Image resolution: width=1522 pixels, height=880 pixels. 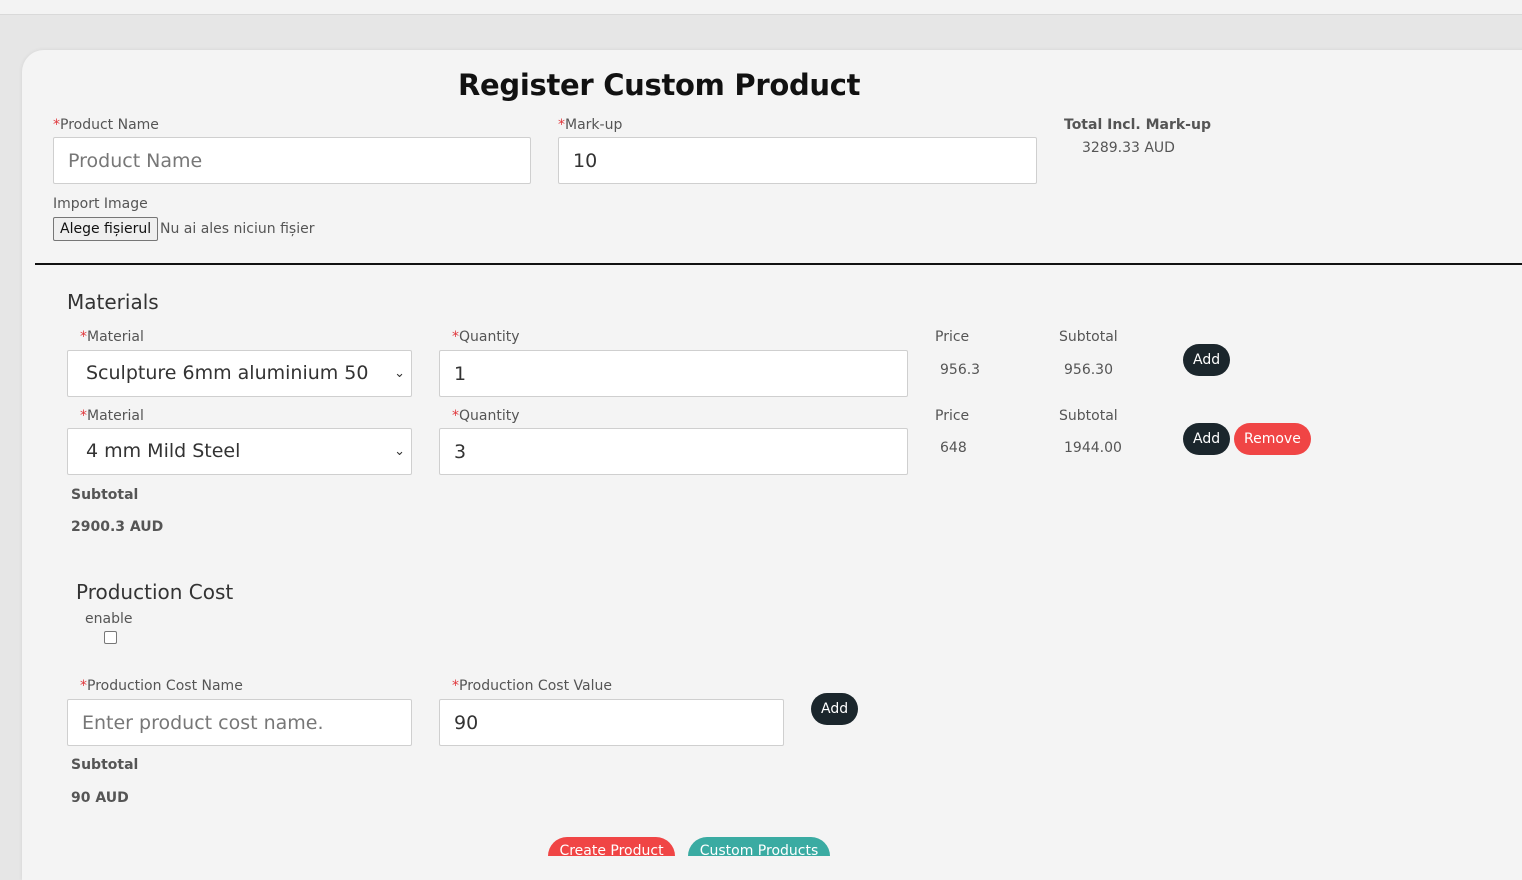 I want to click on production-cost-name-label-text: Production Cost Name, so click(x=165, y=686).